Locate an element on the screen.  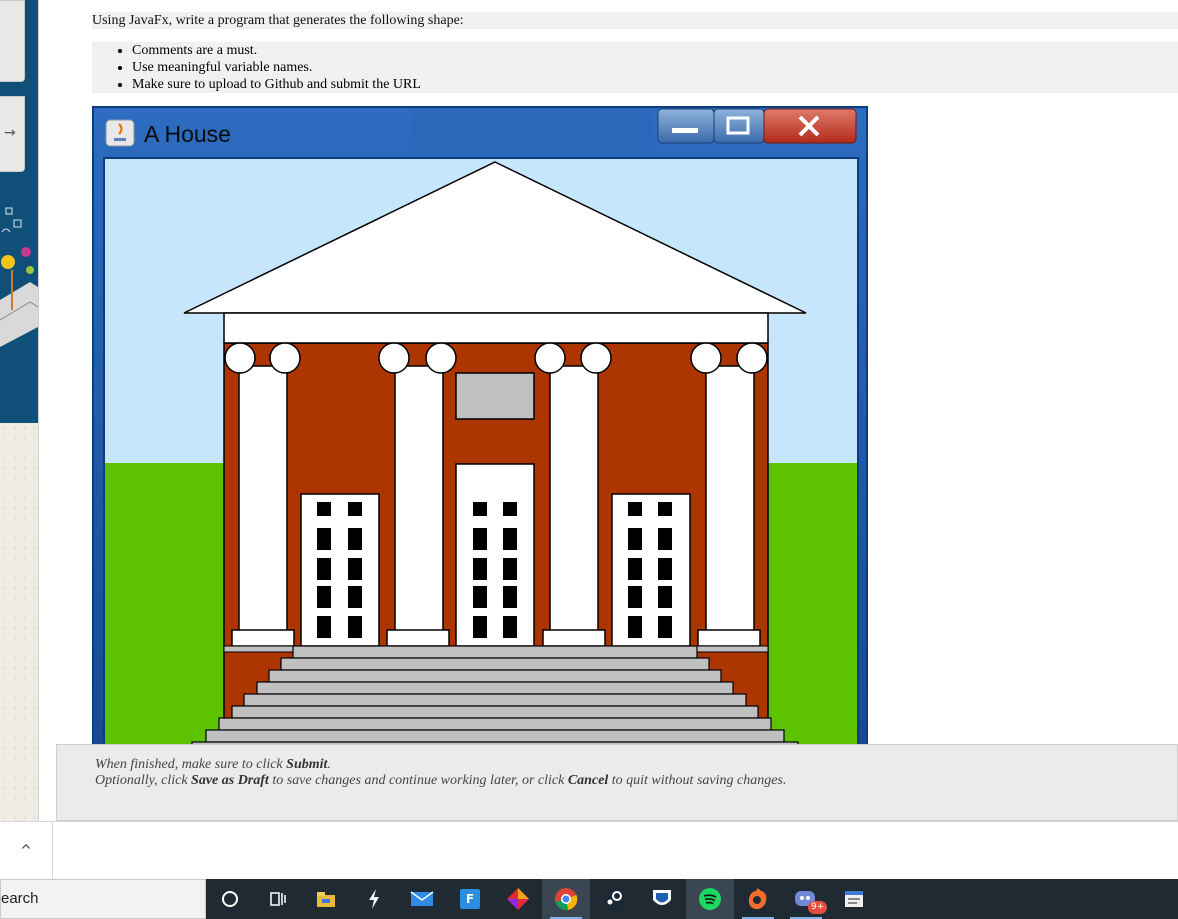
side-illustration is located at coordinates (19, 313).